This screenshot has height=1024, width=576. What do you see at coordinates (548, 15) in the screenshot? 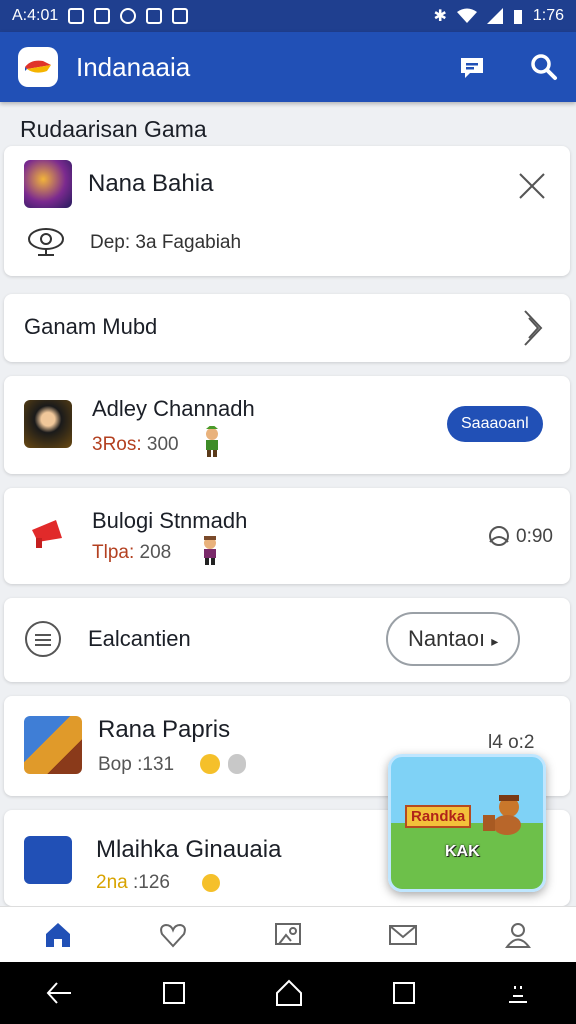
I see `status-clock: 1:76` at bounding box center [548, 15].